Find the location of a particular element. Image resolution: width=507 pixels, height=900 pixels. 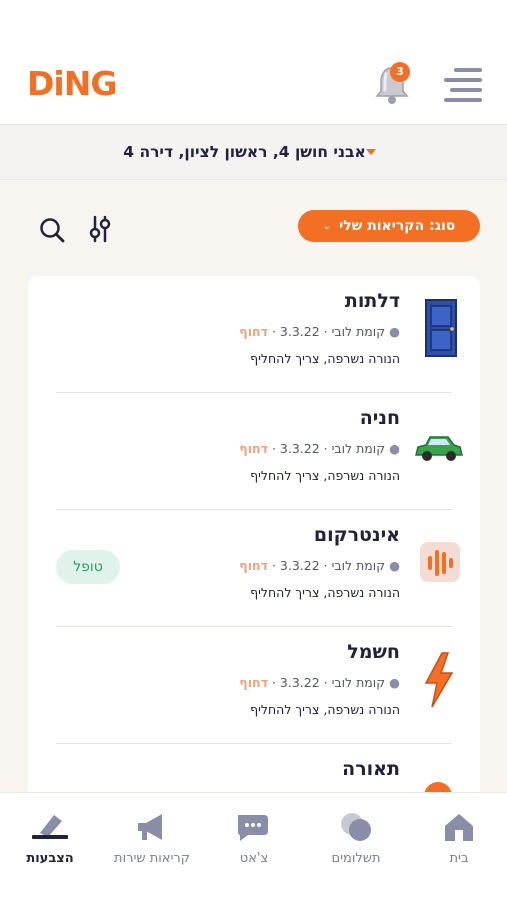

search-icon is located at coordinates (52, 230).